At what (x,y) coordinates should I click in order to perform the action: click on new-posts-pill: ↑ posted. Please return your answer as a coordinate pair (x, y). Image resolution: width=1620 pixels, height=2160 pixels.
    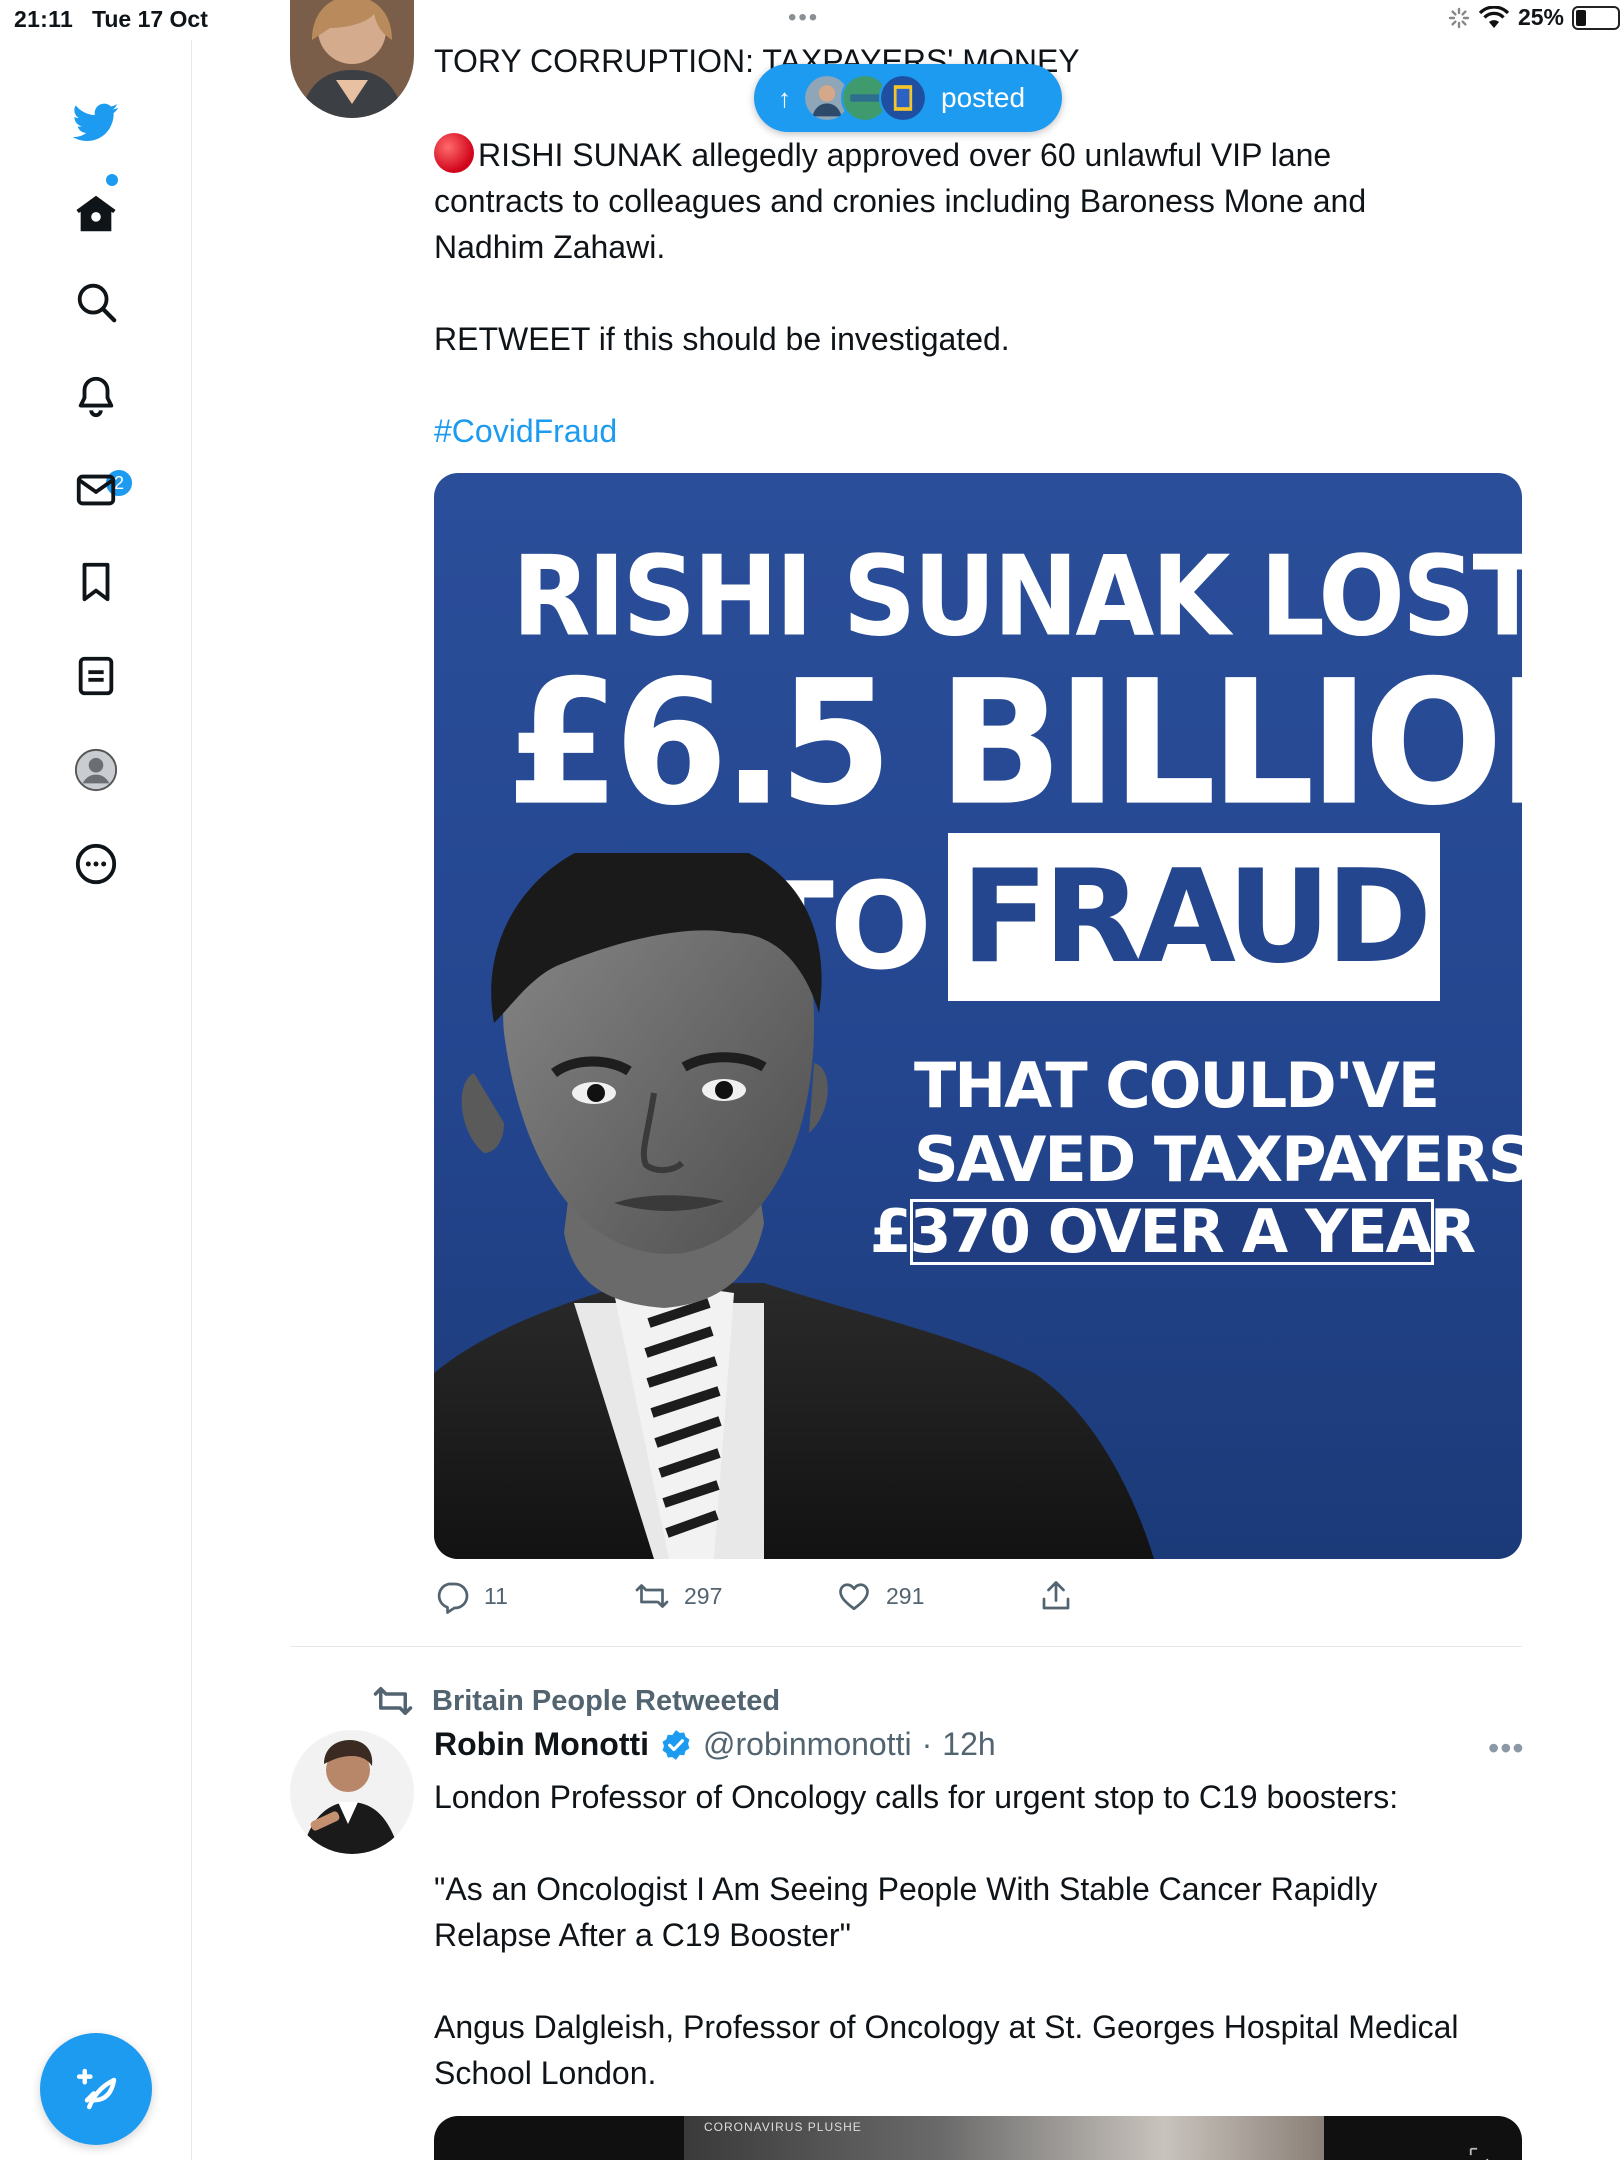
    Looking at the image, I should click on (908, 98).